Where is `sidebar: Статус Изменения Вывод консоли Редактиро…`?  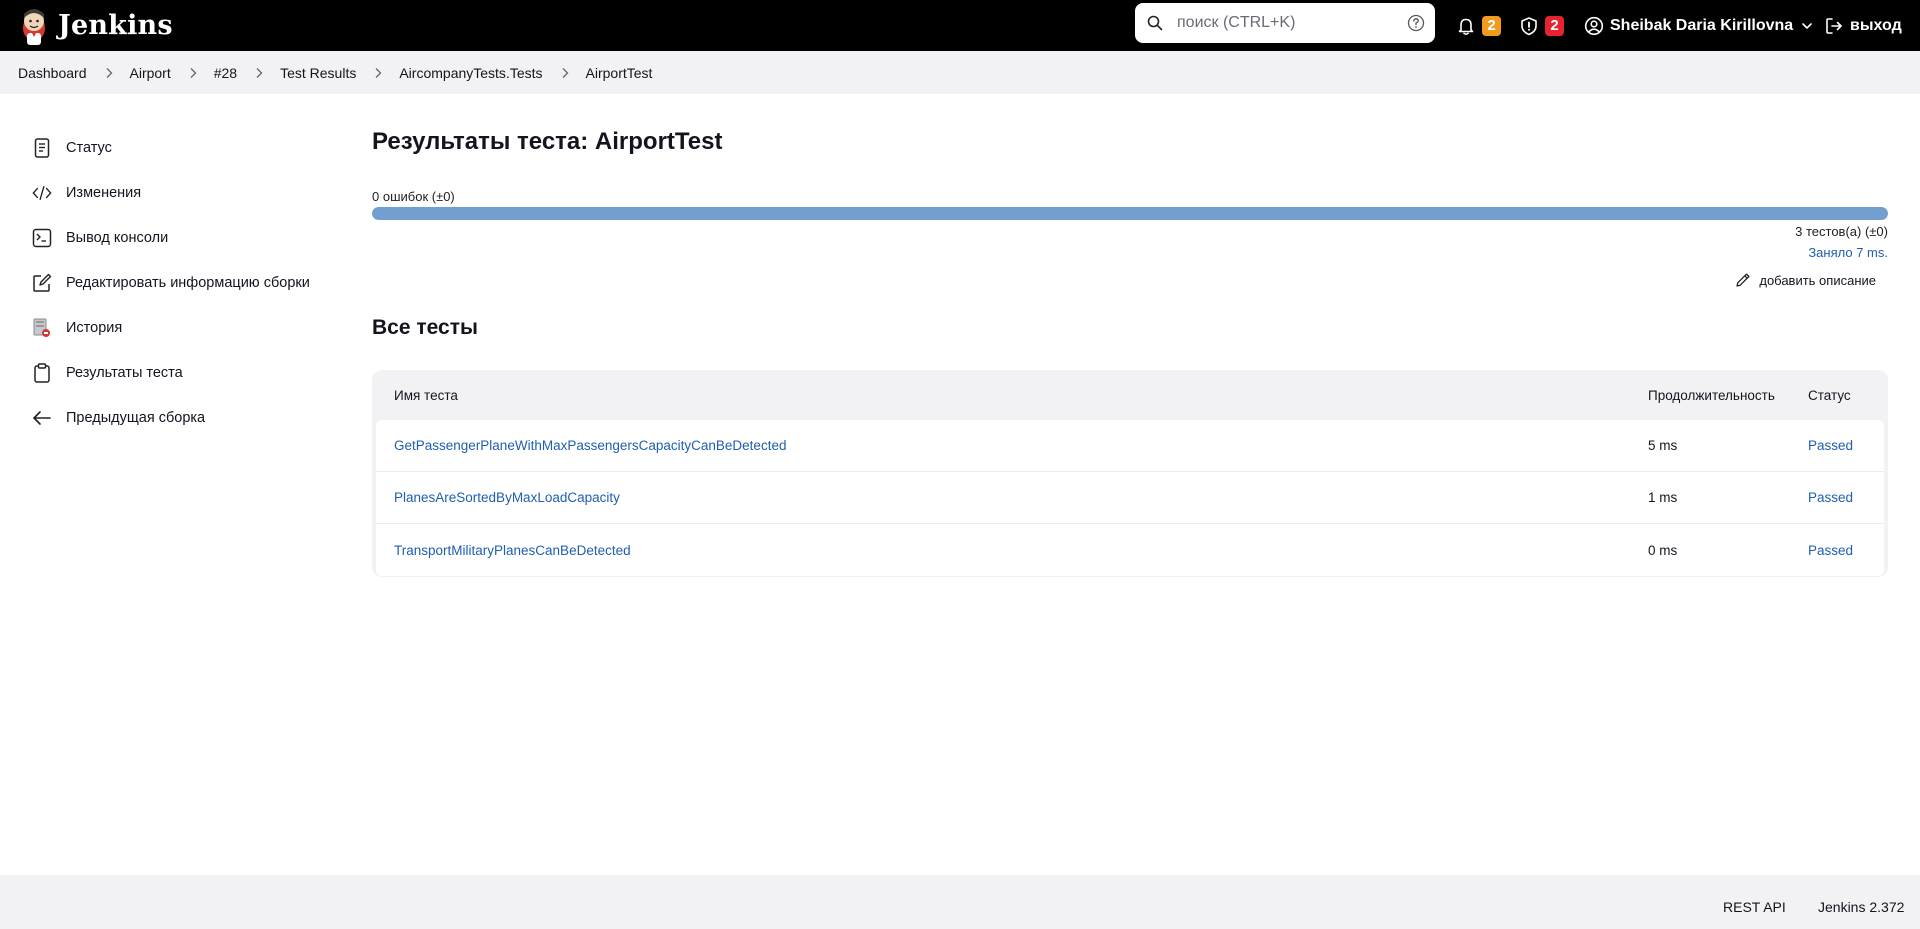 sidebar: Статус Изменения Вывод консоли Редактиро… is located at coordinates (171, 282).